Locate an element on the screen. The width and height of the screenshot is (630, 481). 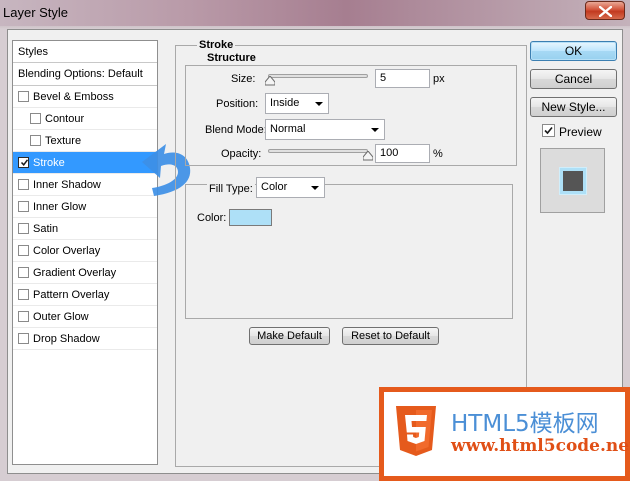
style-item-gradient-overlay: Gradient Overlay is located at coordinates (85, 273).